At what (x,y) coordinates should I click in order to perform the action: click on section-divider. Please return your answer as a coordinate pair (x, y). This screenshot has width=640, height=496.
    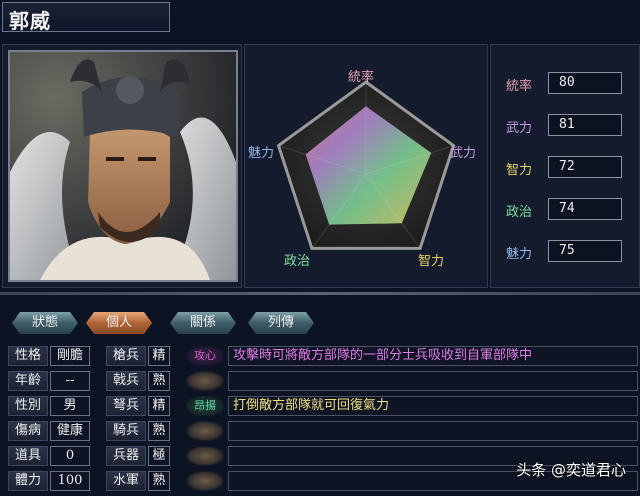
    Looking at the image, I should click on (320, 293).